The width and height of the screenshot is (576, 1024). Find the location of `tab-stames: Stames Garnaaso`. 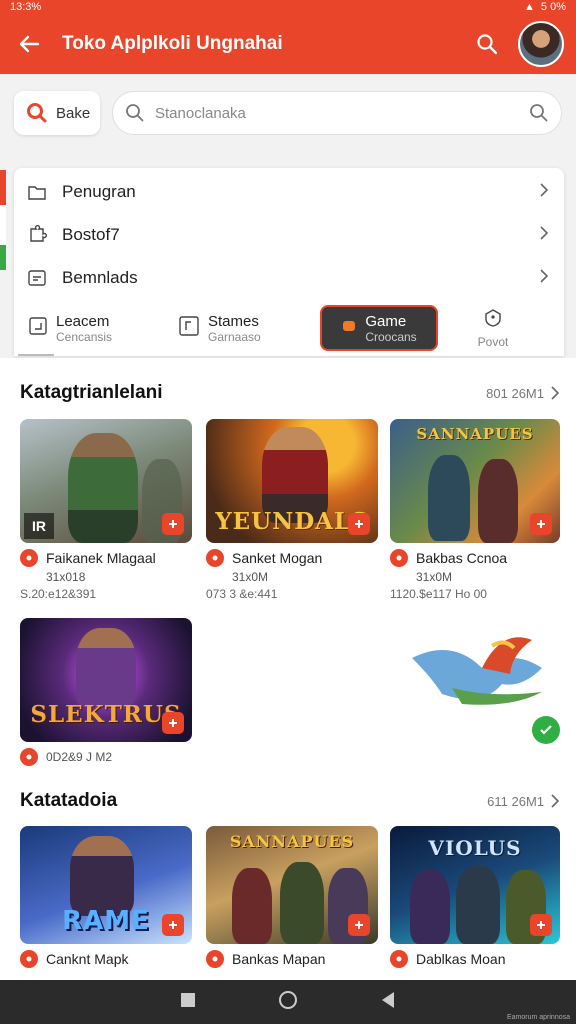

tab-stames: Stames Garnaaso is located at coordinates (245, 328).